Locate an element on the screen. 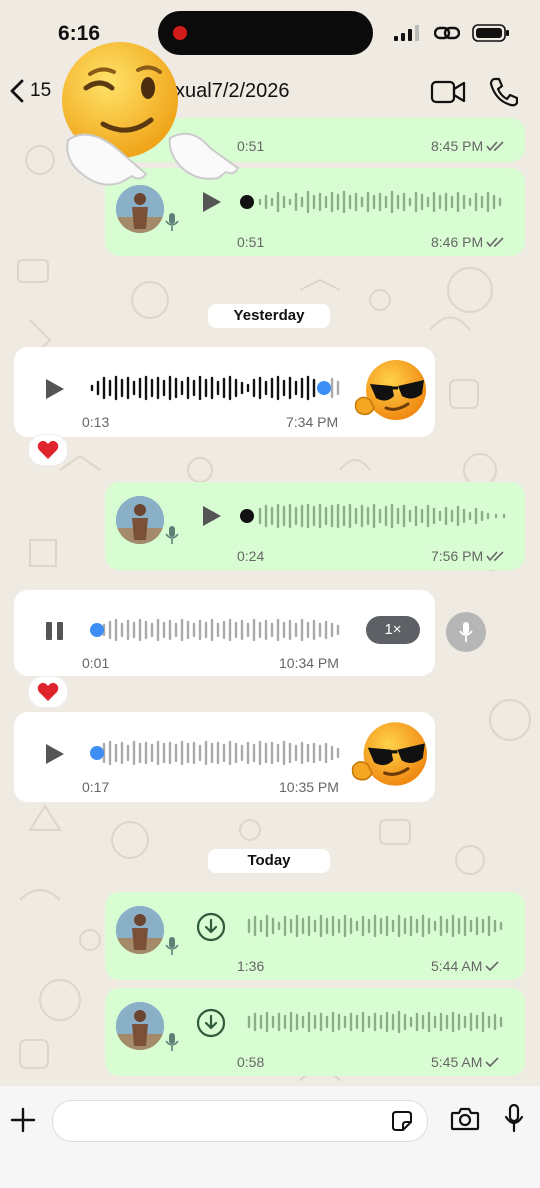 This screenshot has height=1188, width=540. sticker-icon is located at coordinates (402, 1121).